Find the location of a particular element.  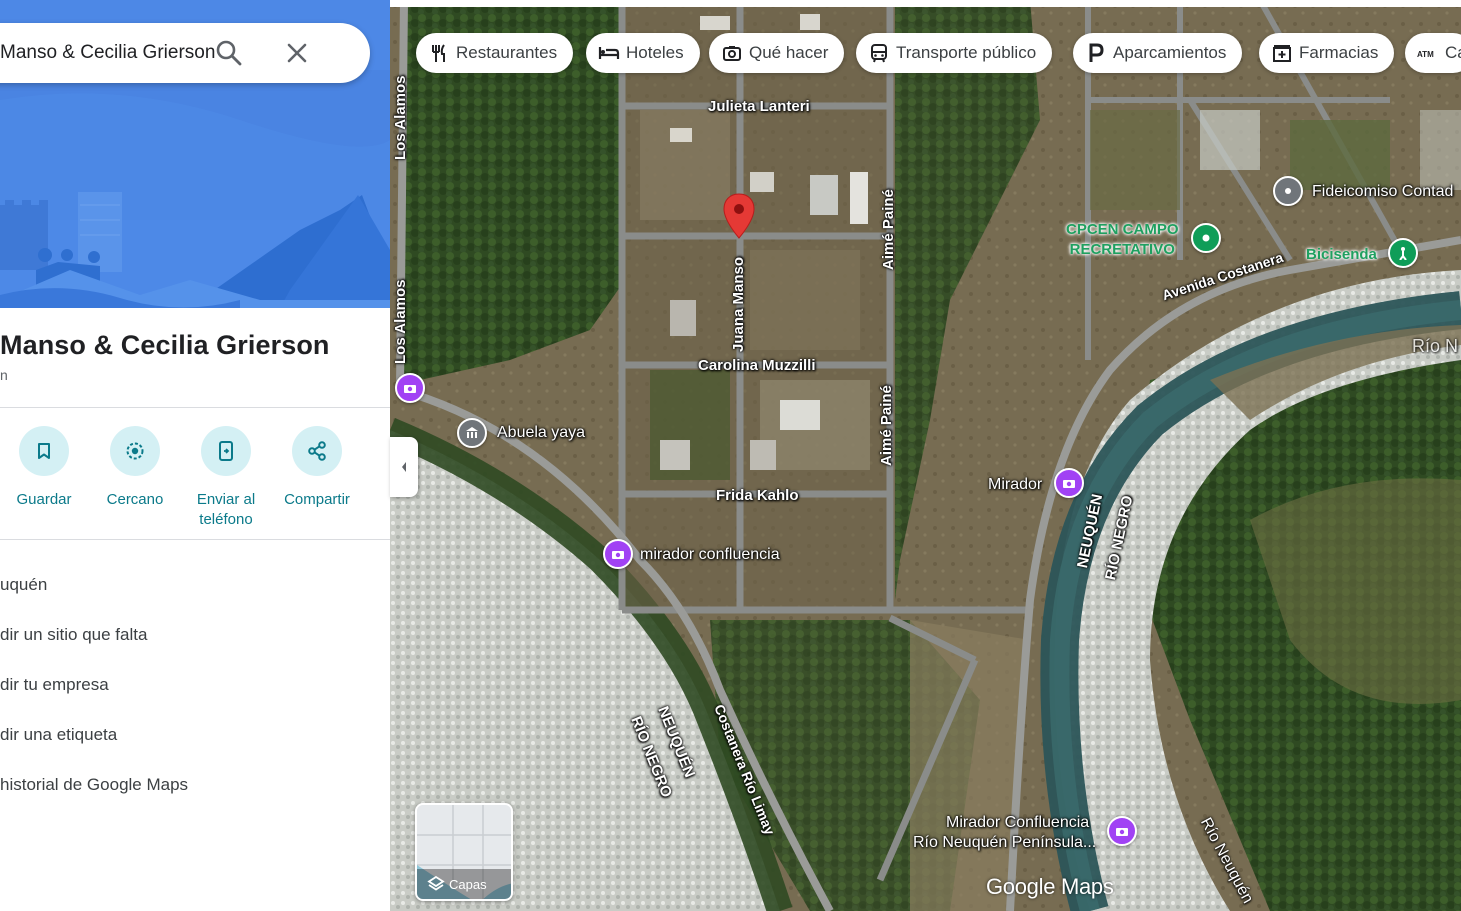

send-to-phone-icon is located at coordinates (226, 451).